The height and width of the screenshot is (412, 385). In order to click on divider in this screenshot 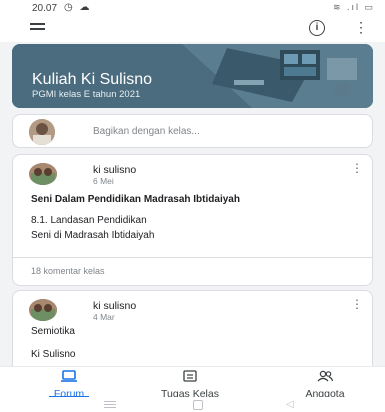, I will do `click(192, 257)`.